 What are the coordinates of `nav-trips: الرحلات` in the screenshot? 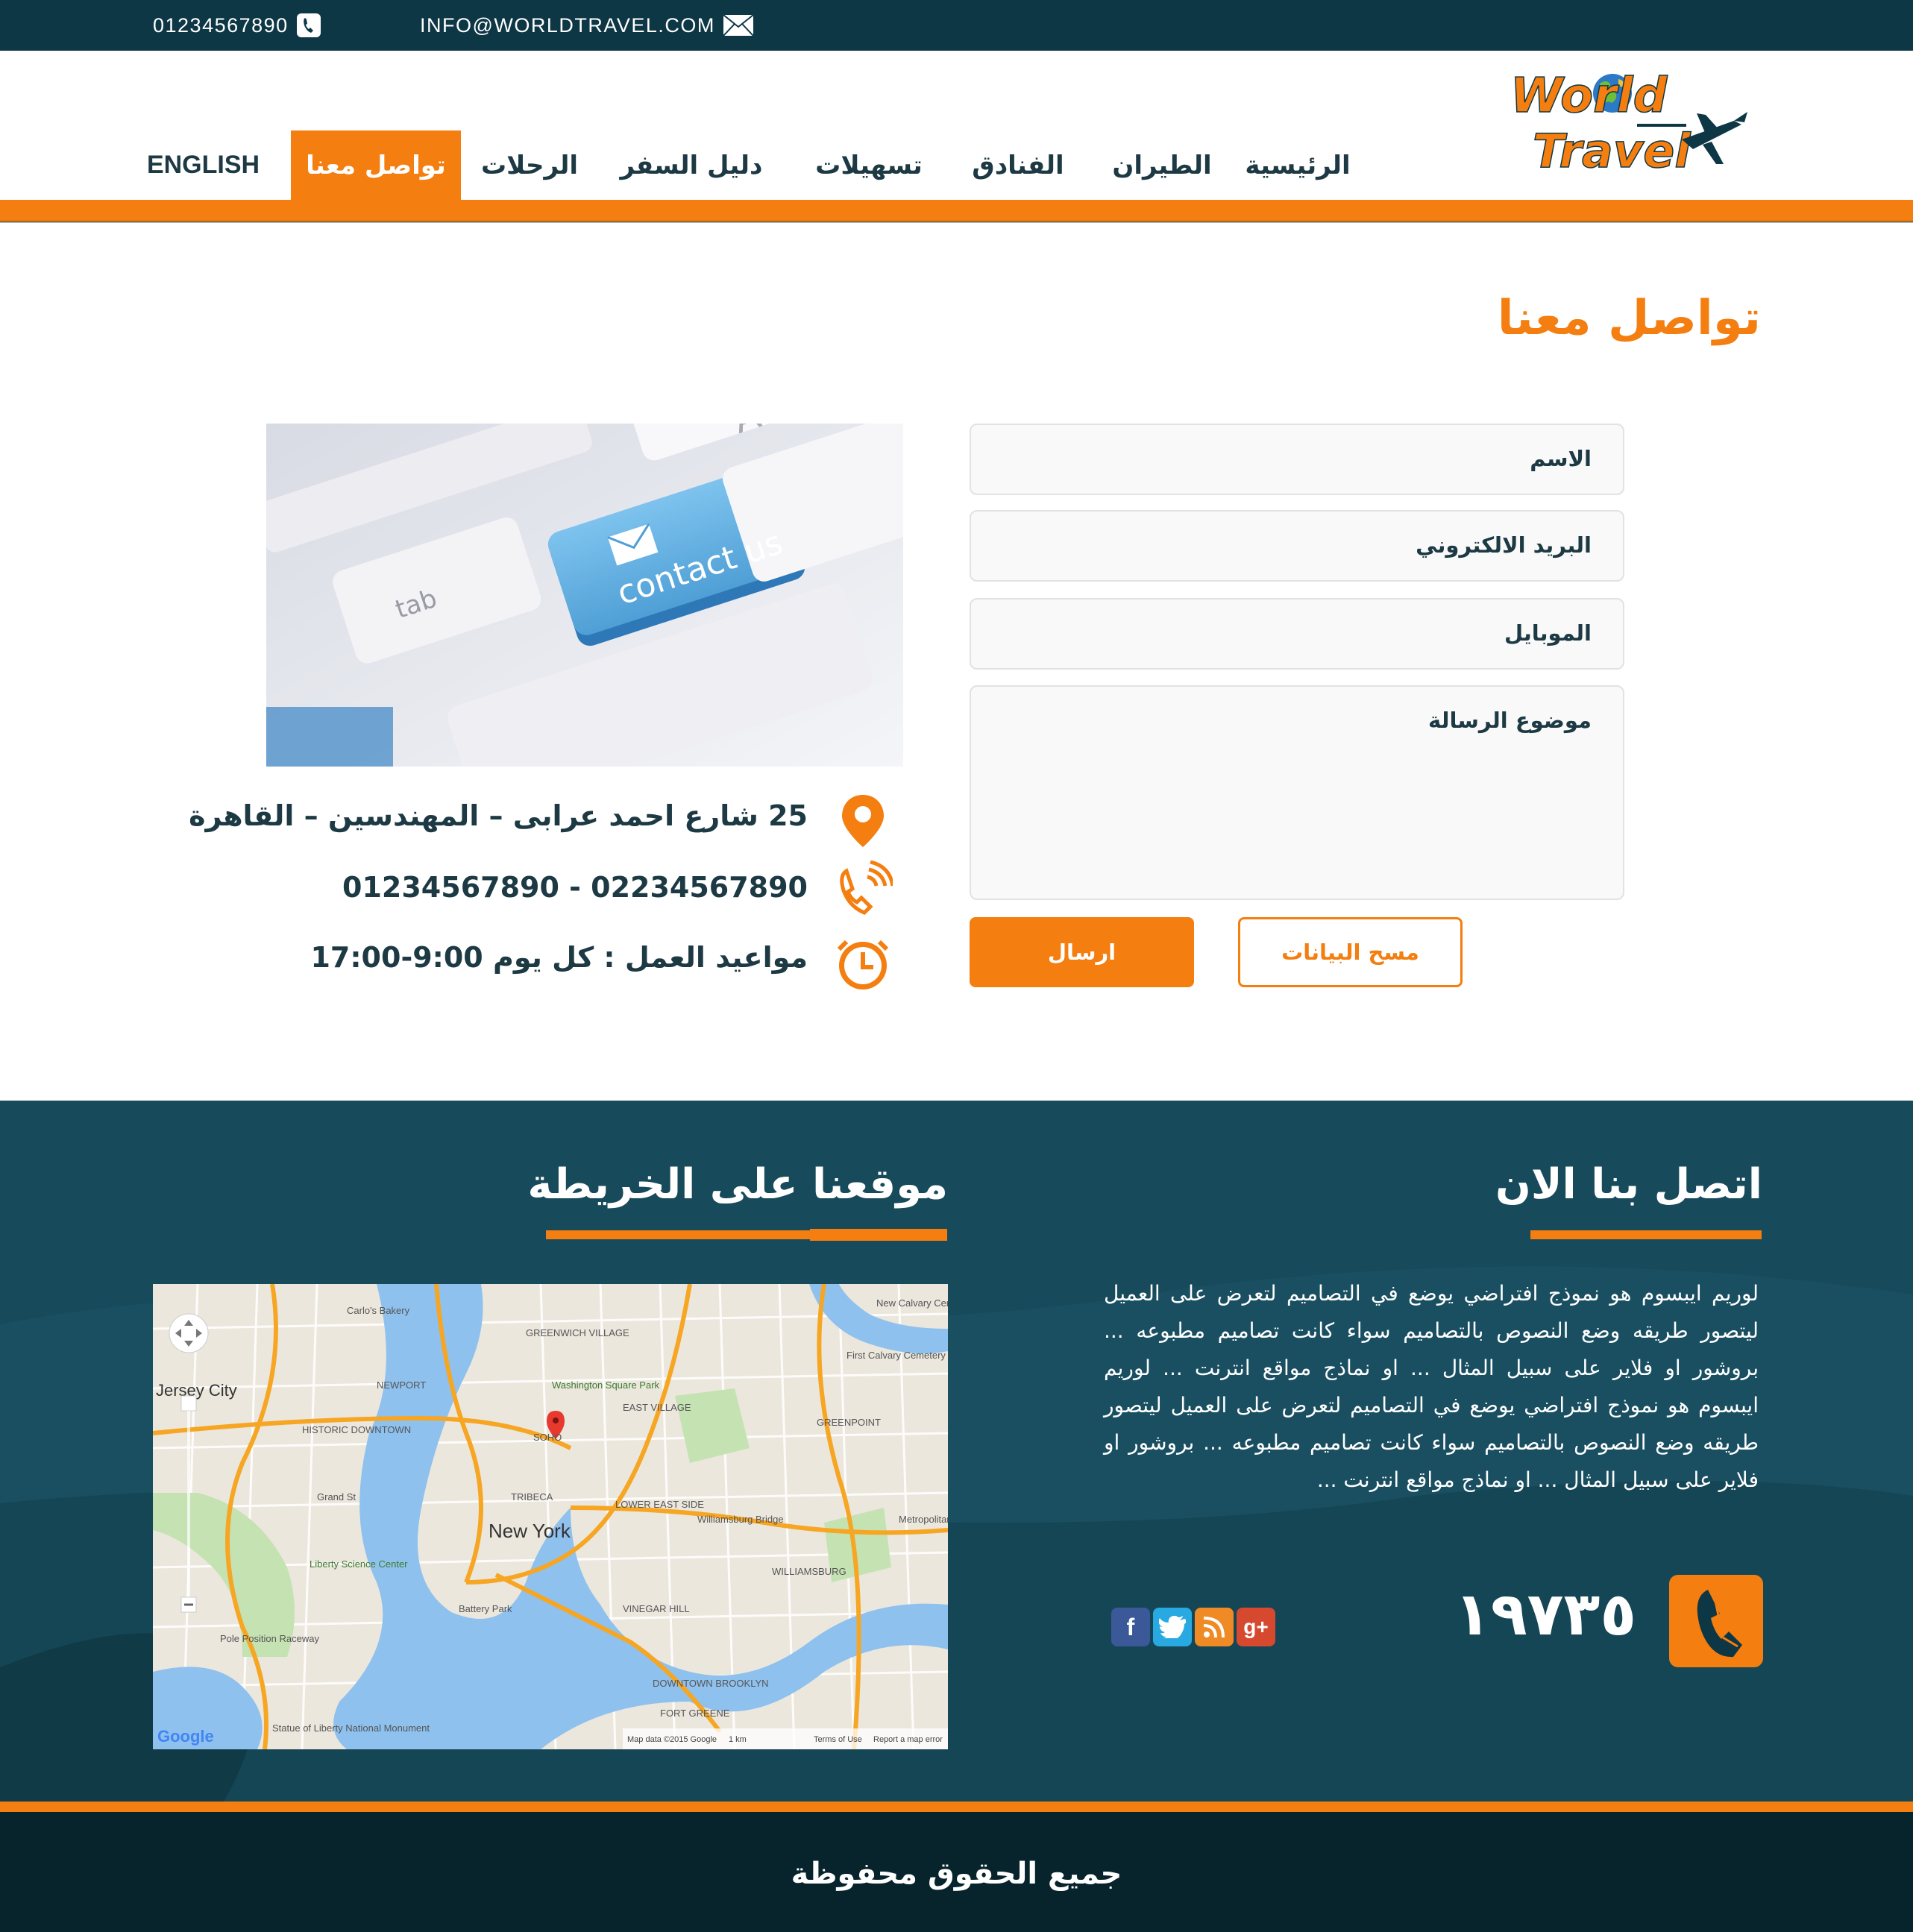 It's located at (529, 165).